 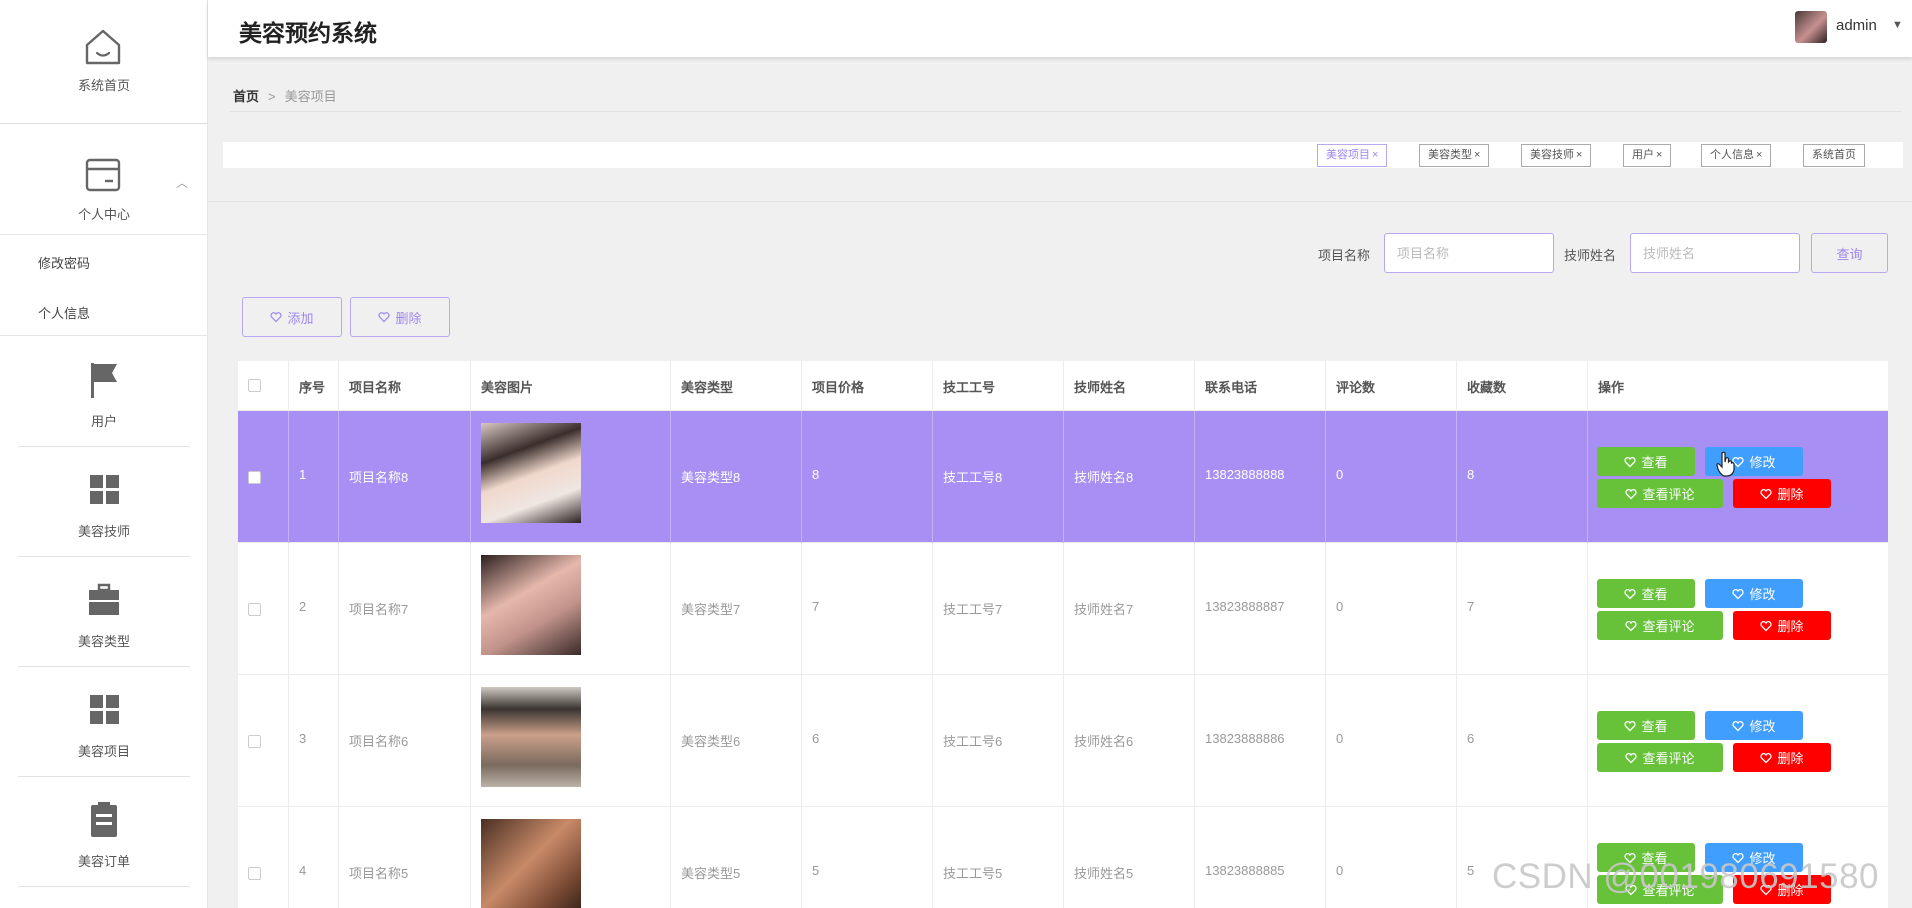 I want to click on tag-technicians: 美容技师 ×, so click(x=1556, y=155).